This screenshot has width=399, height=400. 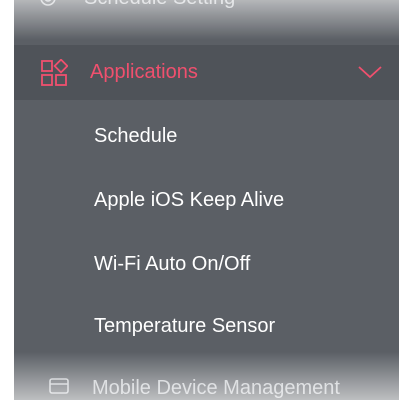 I want to click on submenu-item-schedule: Schedule, so click(x=206, y=136).